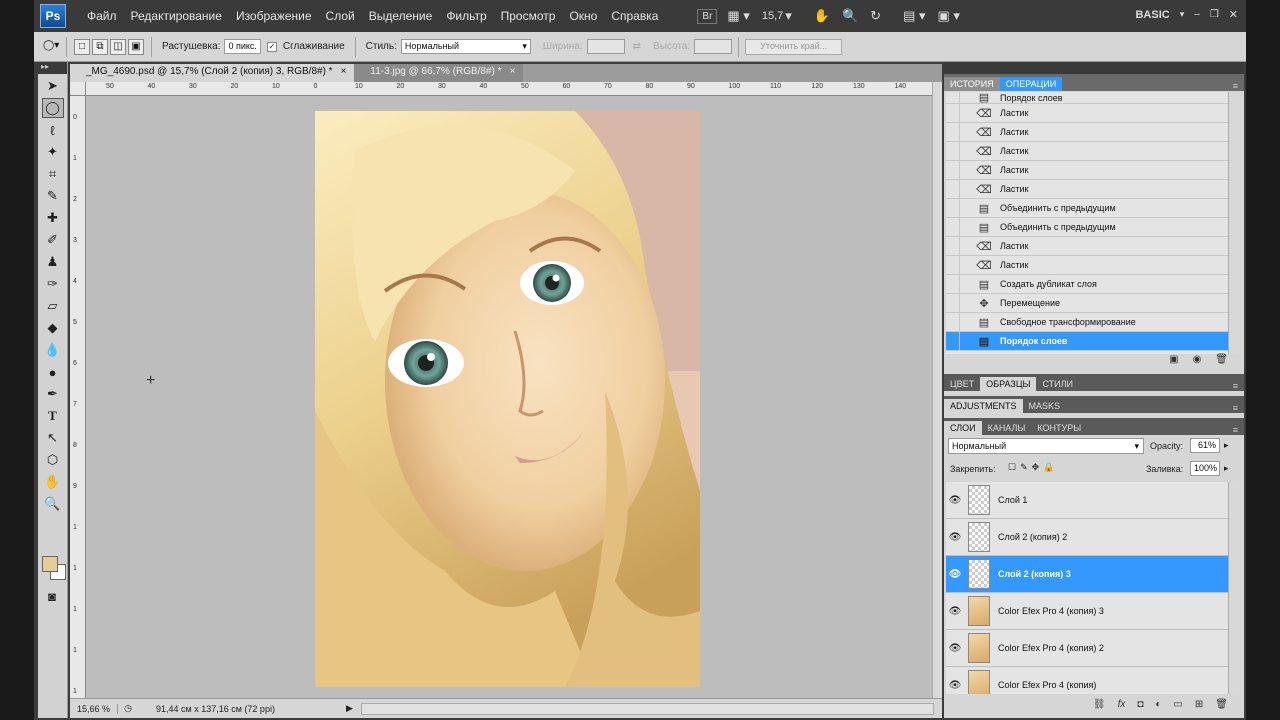 This screenshot has width=1280, height=720. What do you see at coordinates (1205, 468) in the screenshot?
I see `fill-input: 100%` at bounding box center [1205, 468].